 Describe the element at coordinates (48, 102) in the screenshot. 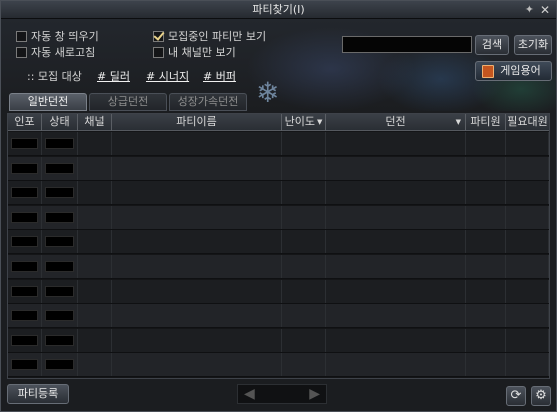

I see `tab-normal-dungeon: 일반던전` at that location.